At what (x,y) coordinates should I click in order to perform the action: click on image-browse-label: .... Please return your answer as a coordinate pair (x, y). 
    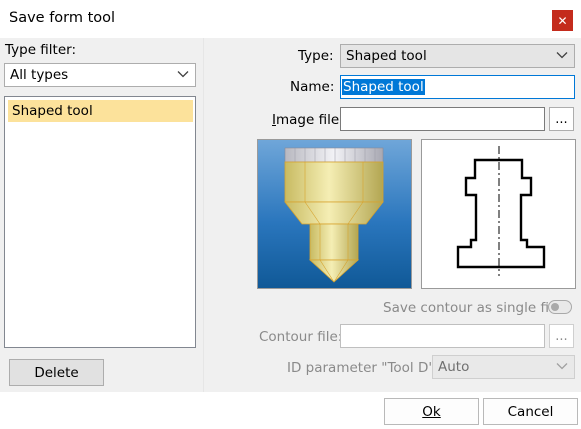
    Looking at the image, I should click on (561, 119).